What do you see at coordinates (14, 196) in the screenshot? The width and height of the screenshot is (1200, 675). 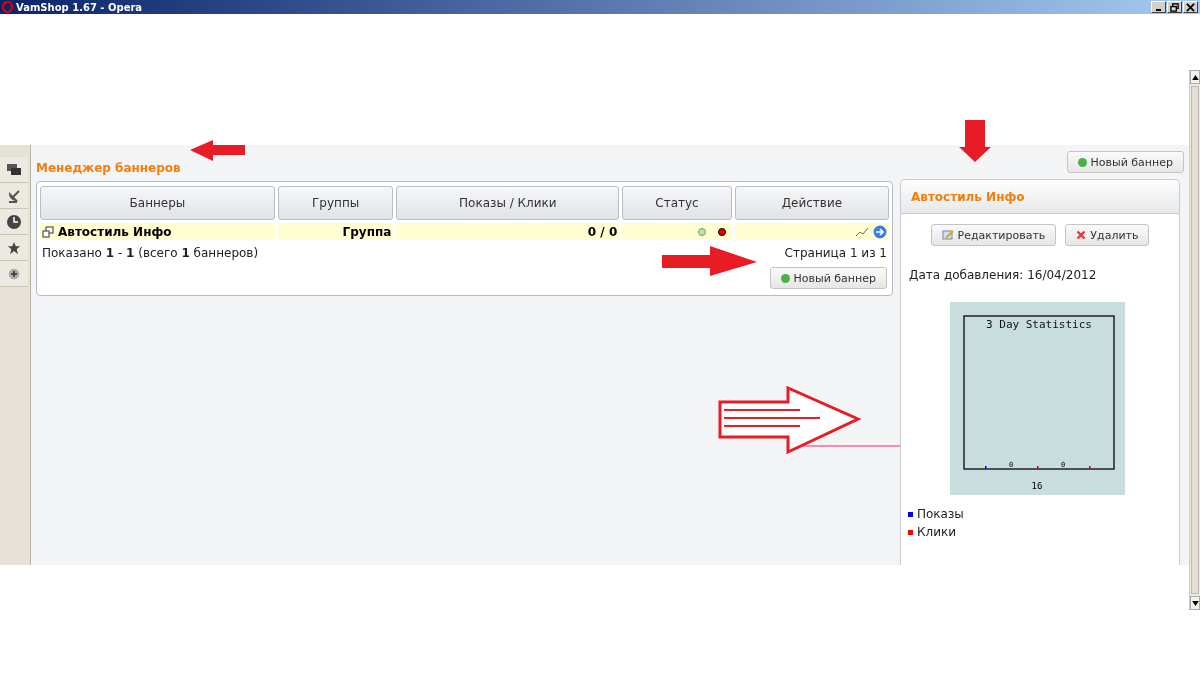 I see `satellite-dish-icon` at bounding box center [14, 196].